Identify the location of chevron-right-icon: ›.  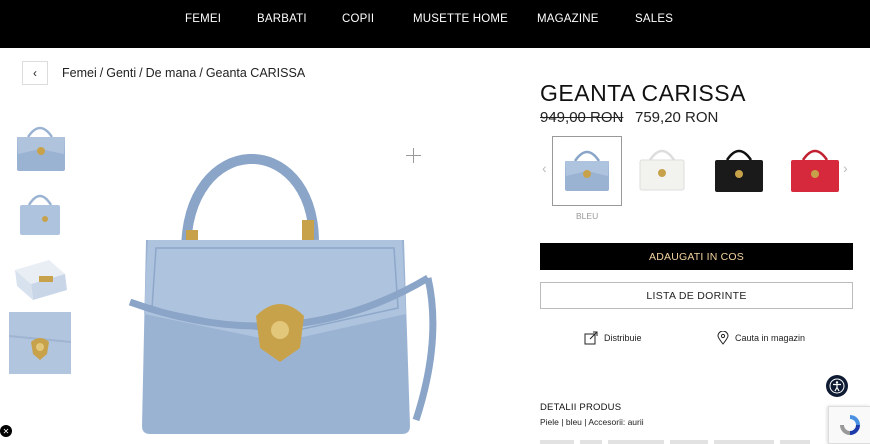
(845, 168).